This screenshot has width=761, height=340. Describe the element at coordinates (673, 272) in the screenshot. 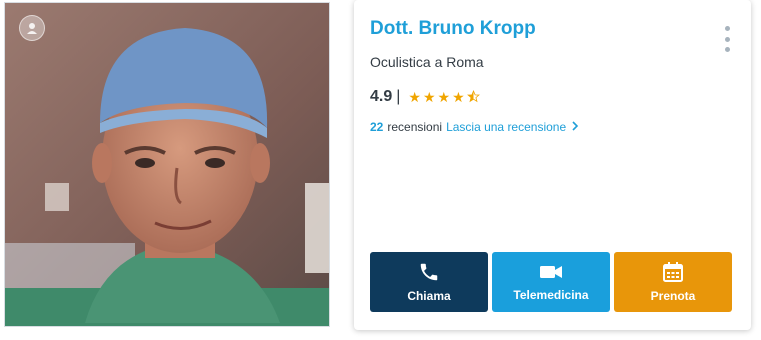

I see `calendar-icon` at that location.